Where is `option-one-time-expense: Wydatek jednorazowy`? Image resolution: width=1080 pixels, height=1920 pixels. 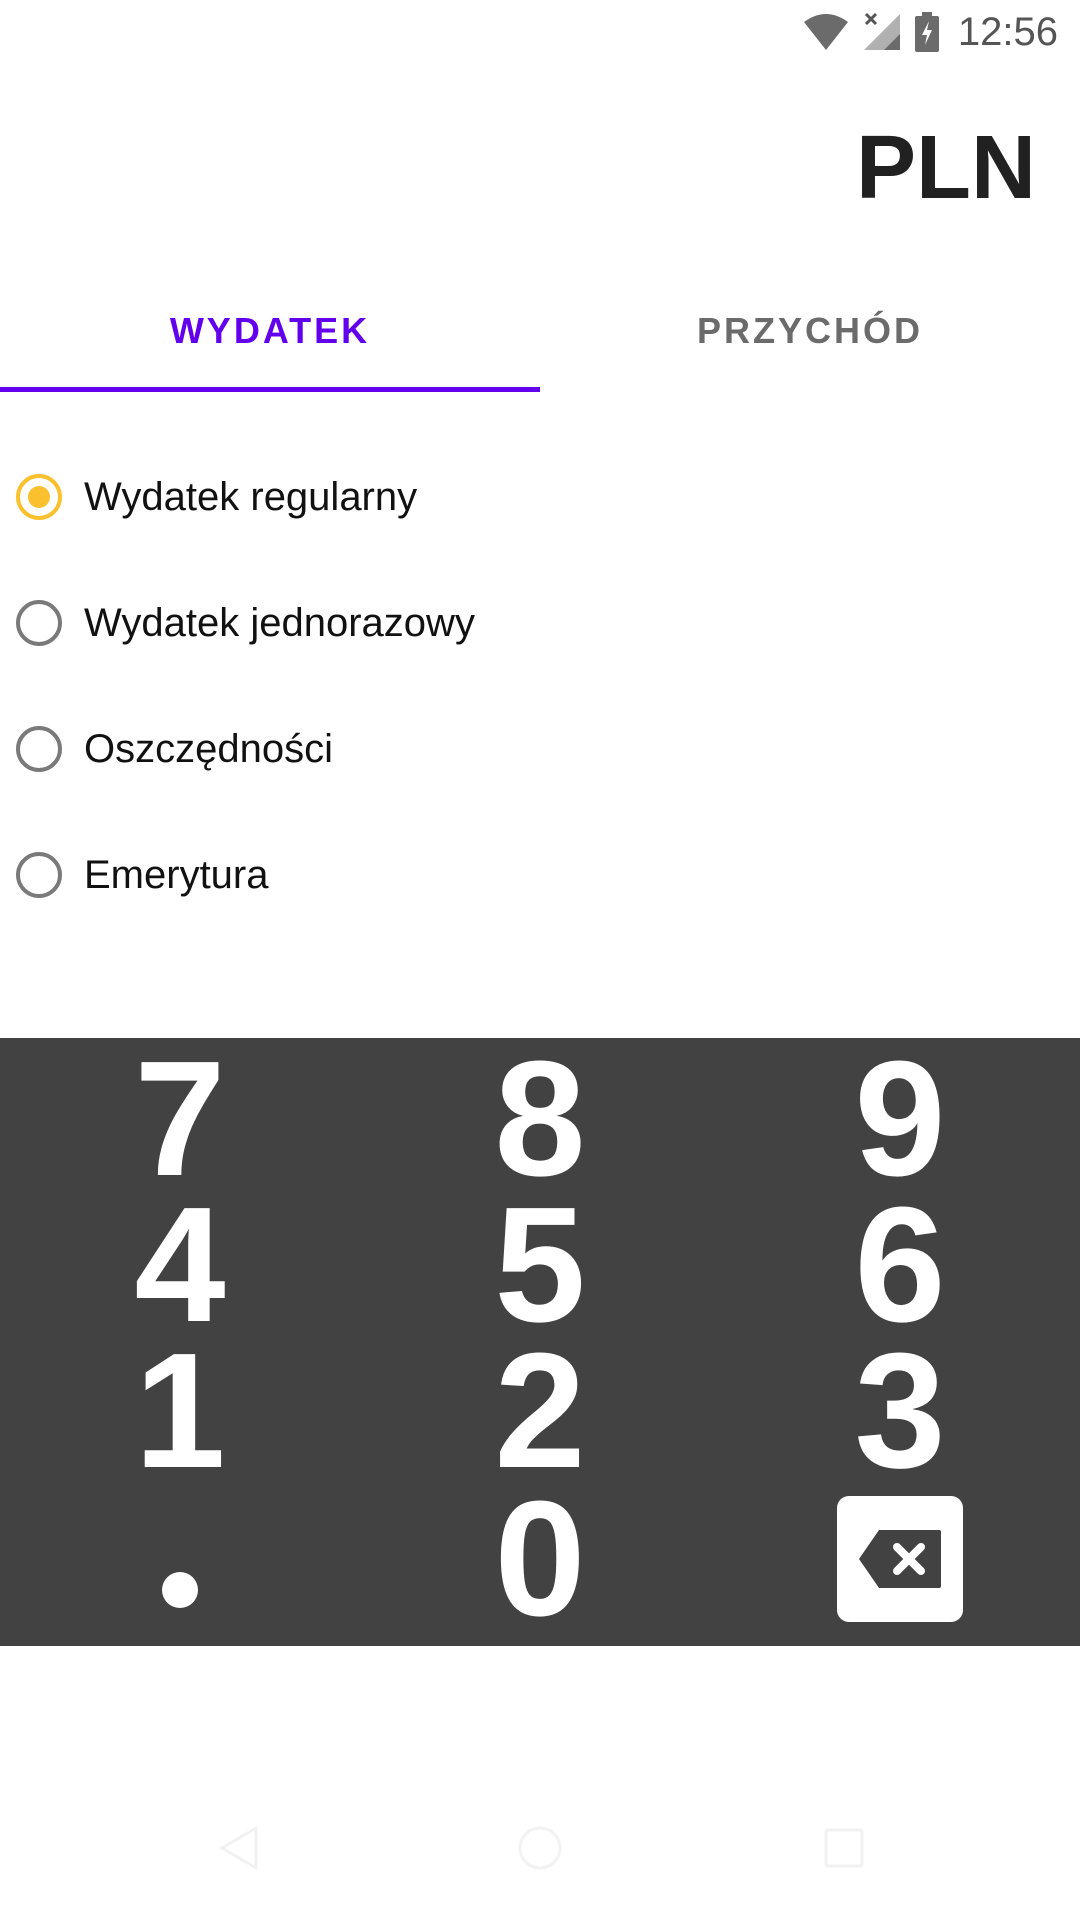
option-one-time-expense: Wydatek jednorazowy is located at coordinates (540, 623).